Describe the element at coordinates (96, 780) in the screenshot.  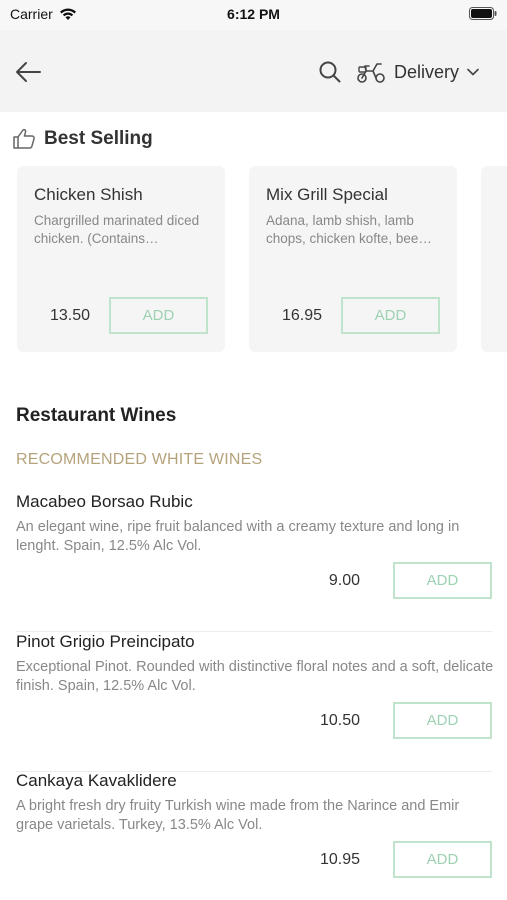
I see `item-name: Cankaya Kavaklidere` at that location.